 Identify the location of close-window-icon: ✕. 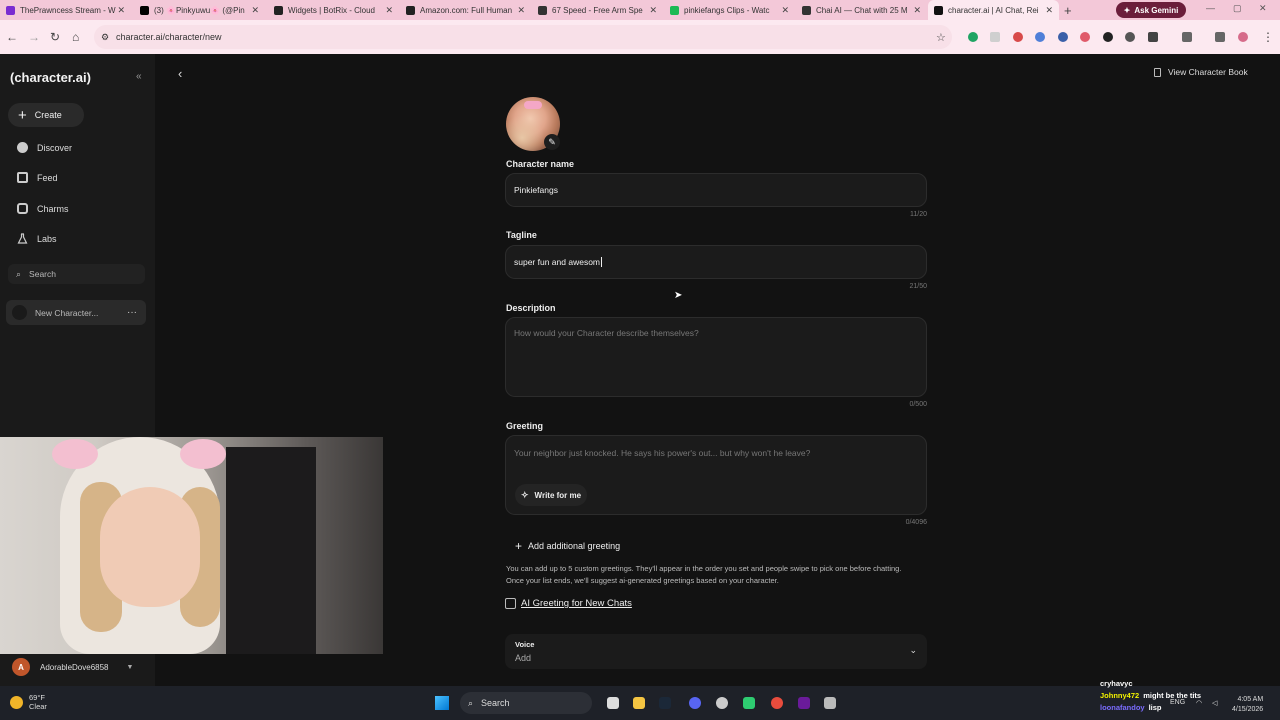
(1263, 8).